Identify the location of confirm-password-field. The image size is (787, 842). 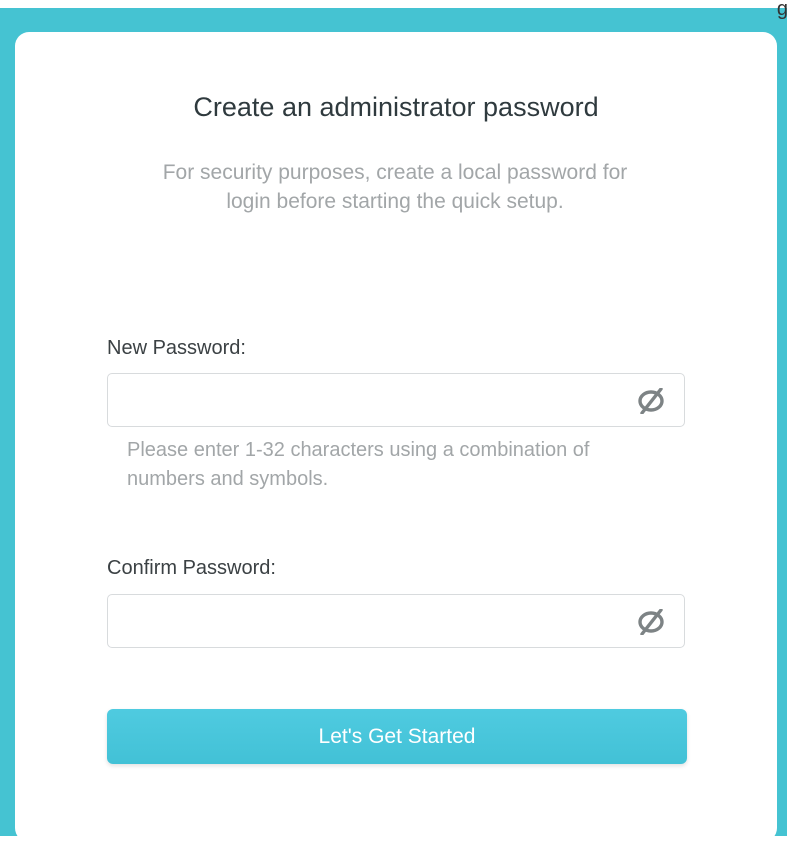
(396, 621).